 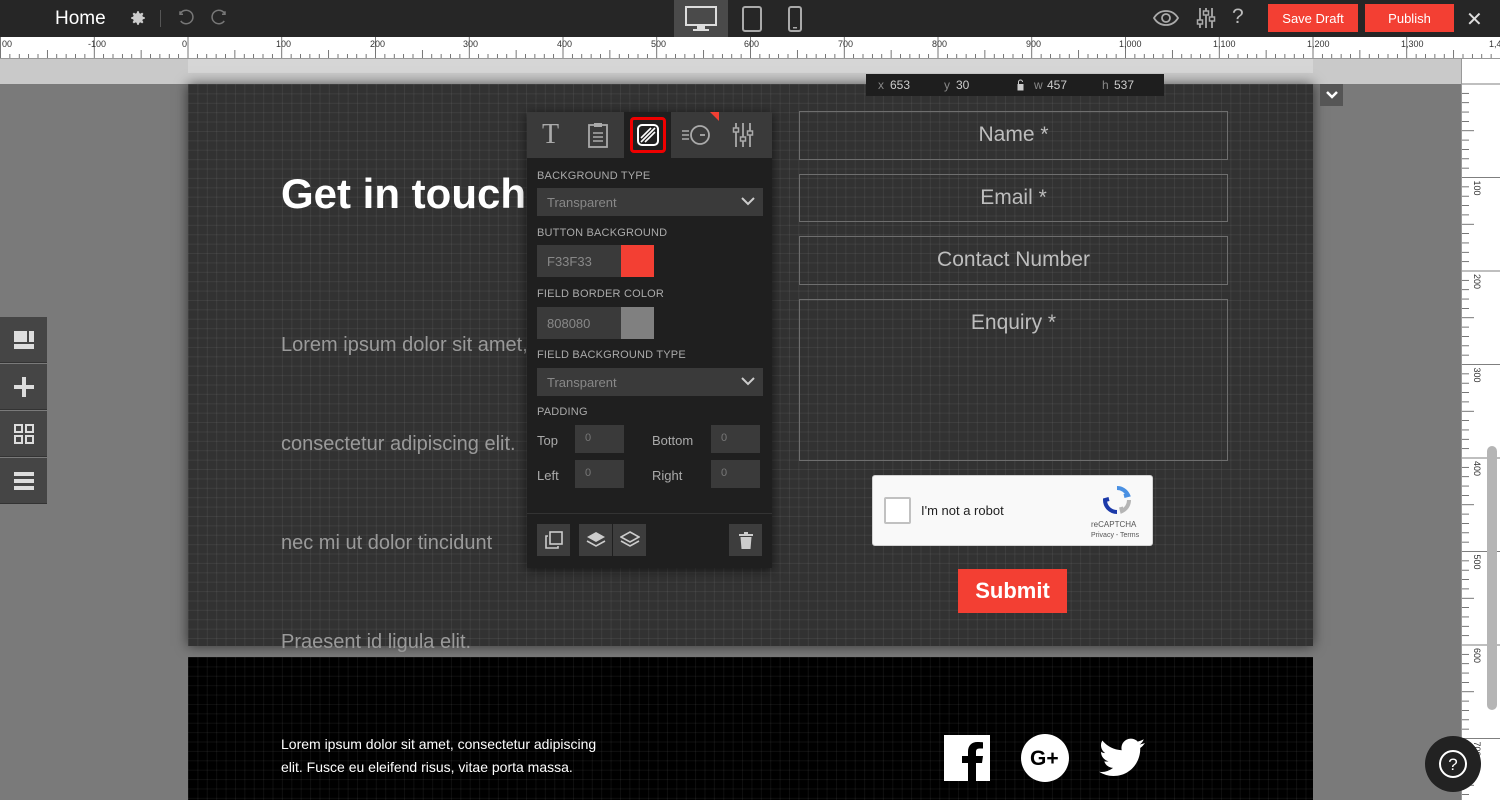 I want to click on vertical-scrollbar, so click(x=1492, y=578).